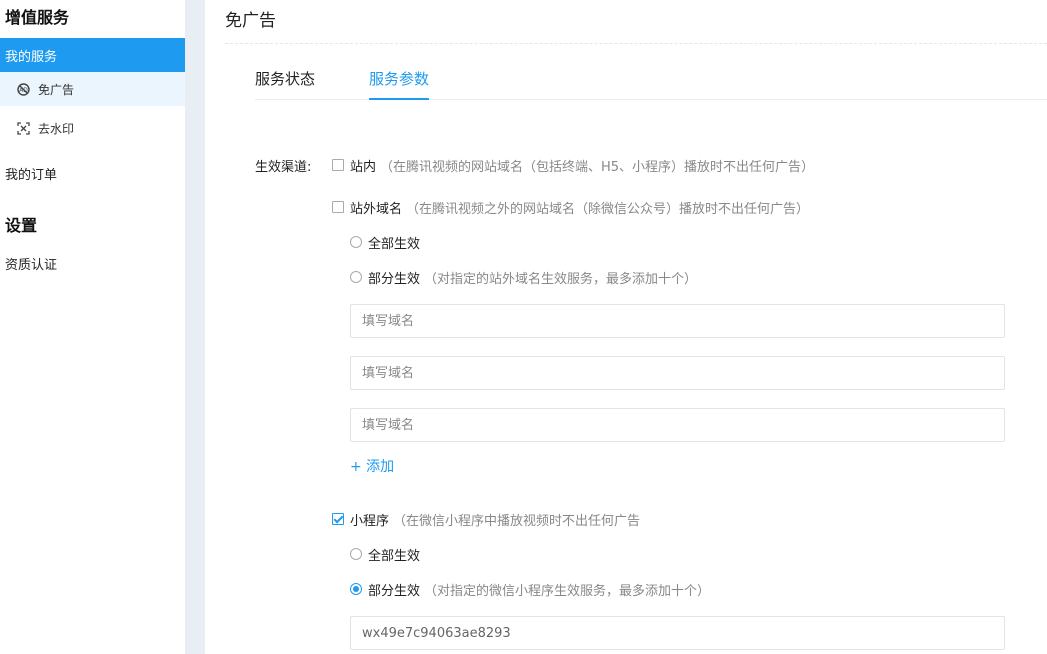 The width and height of the screenshot is (1047, 654). I want to click on sidebar-item-label: 我的服务, so click(31, 57).